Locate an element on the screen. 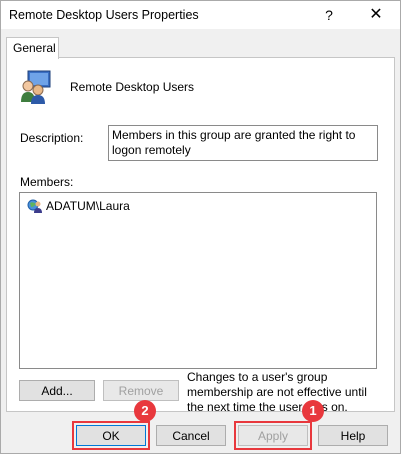 This screenshot has height=454, width=401. close-button: ✕ is located at coordinates (376, 15).